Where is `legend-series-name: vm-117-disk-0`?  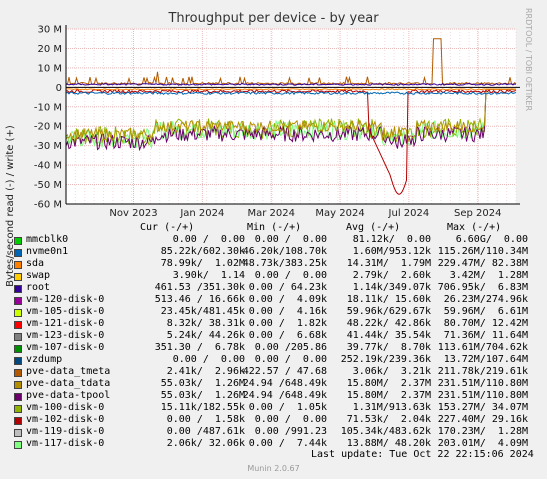
legend-series-name: vm-117-disk-0 is located at coordinates (65, 443).